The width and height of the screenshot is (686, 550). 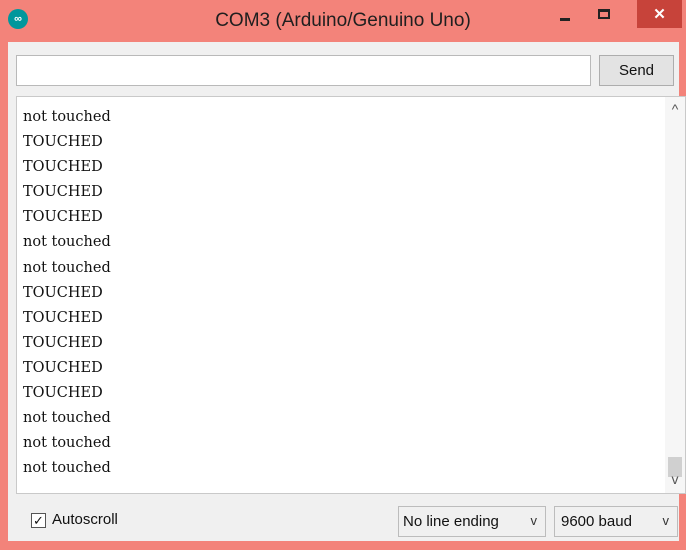 I want to click on maximize-button, so click(x=604, y=15).